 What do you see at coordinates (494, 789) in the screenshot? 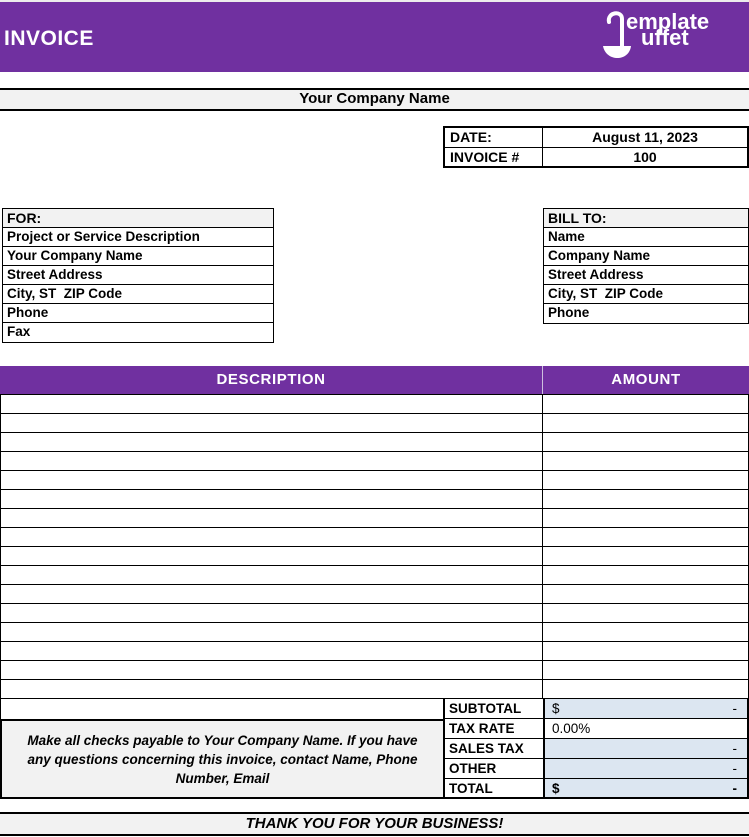
I see `total-label: TOTAL` at bounding box center [494, 789].